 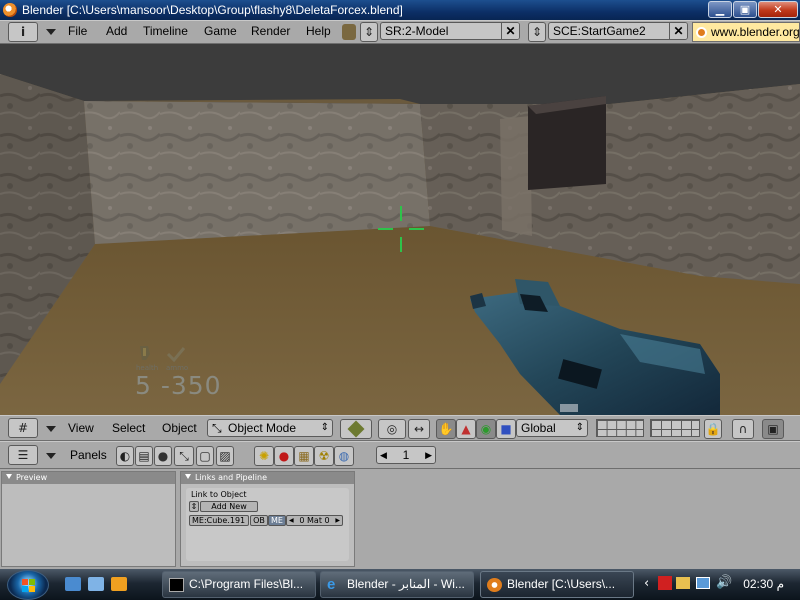 I want to click on scale-button: ■, so click(x=506, y=429).